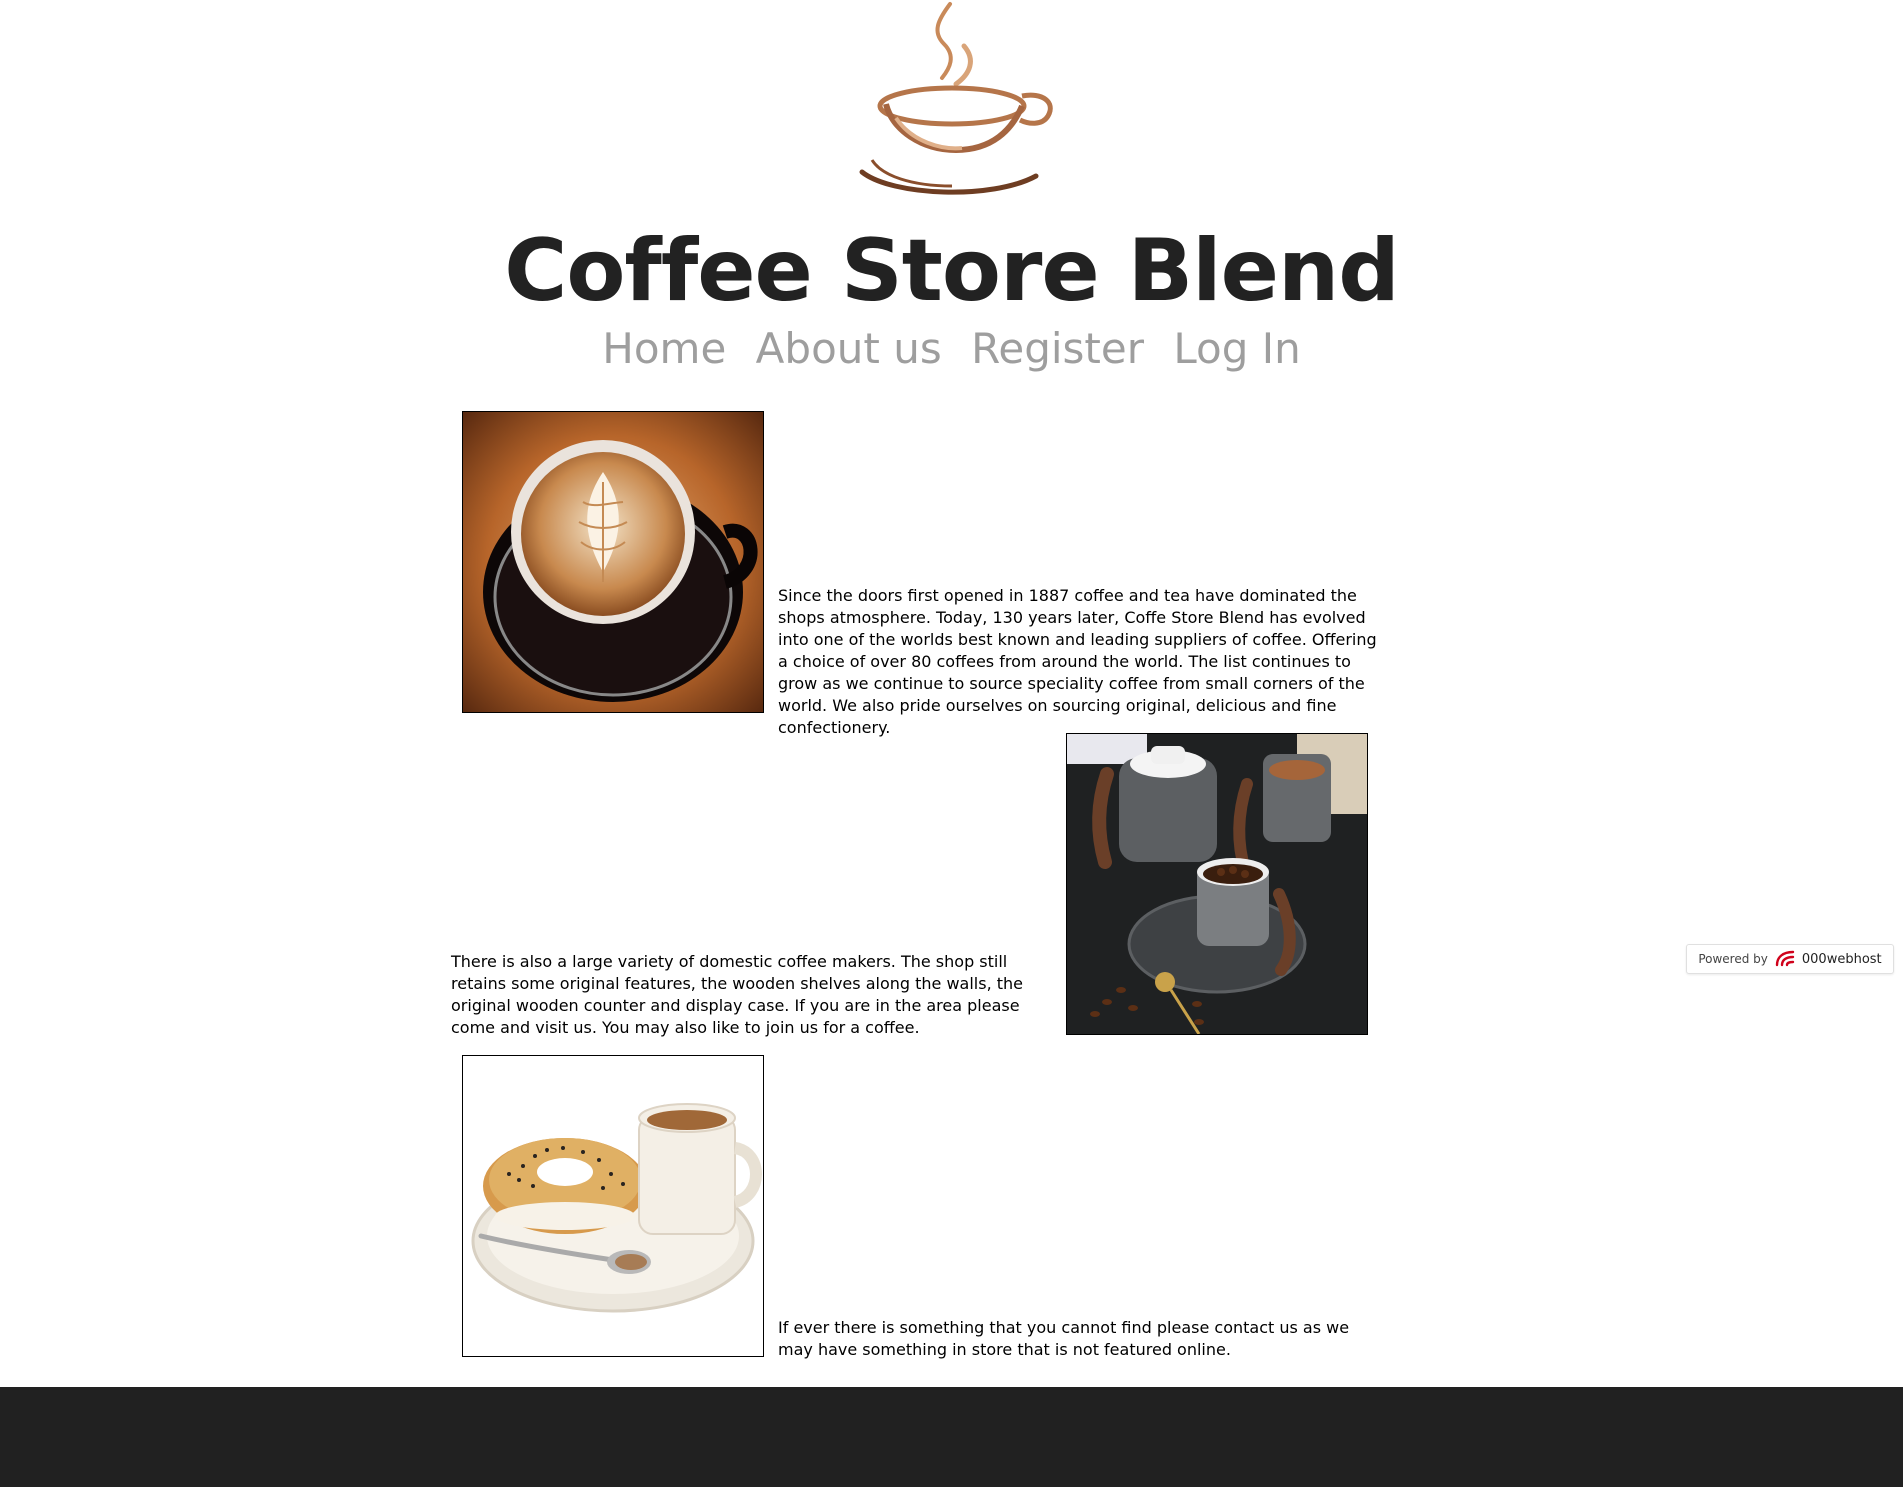 The height and width of the screenshot is (1487, 1903). Describe the element at coordinates (1057, 348) in the screenshot. I see `nav-link-register: Register` at that location.